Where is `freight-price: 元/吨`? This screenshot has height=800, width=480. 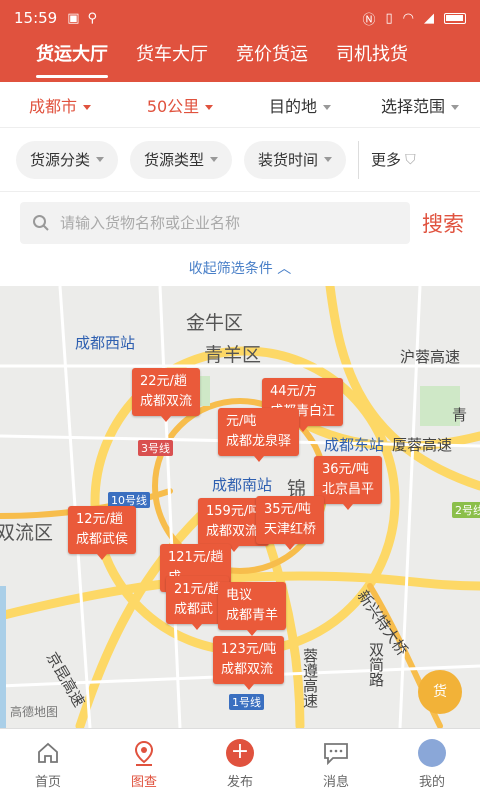
freight-price: 元/吨 is located at coordinates (241, 421).